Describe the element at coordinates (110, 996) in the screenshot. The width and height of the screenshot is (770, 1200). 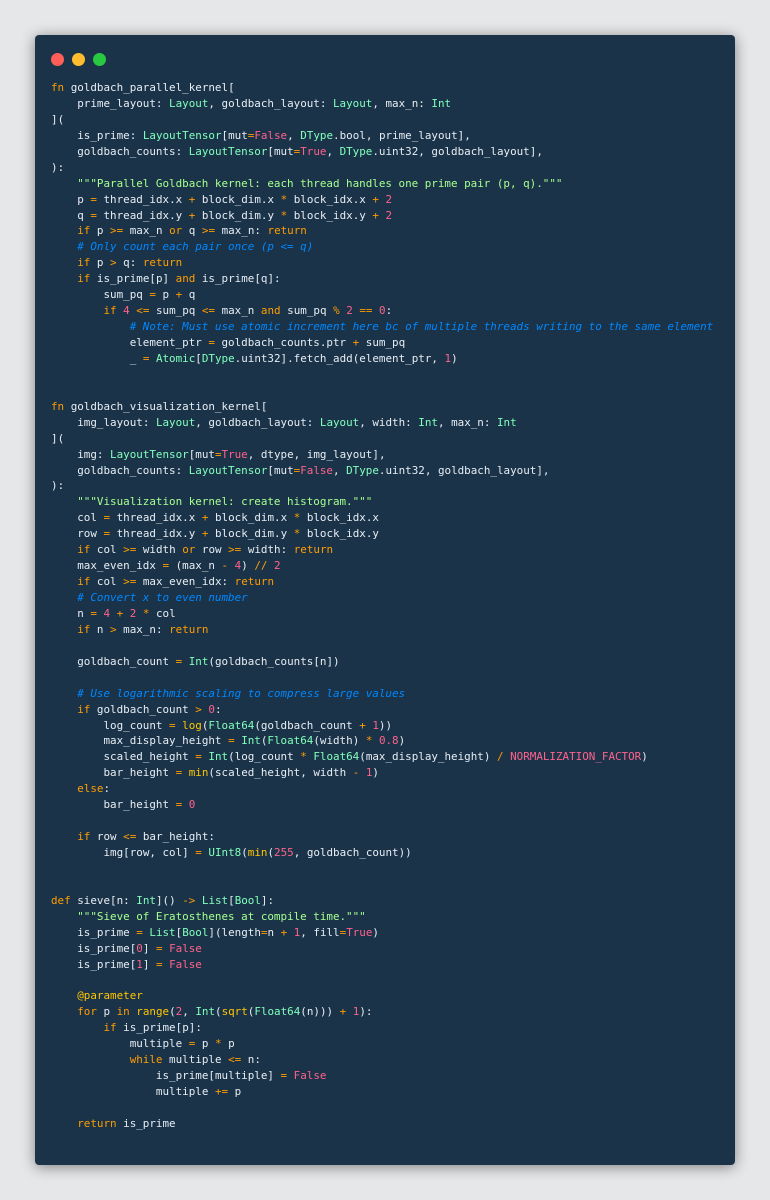
I see `code-line: @parameter` at that location.